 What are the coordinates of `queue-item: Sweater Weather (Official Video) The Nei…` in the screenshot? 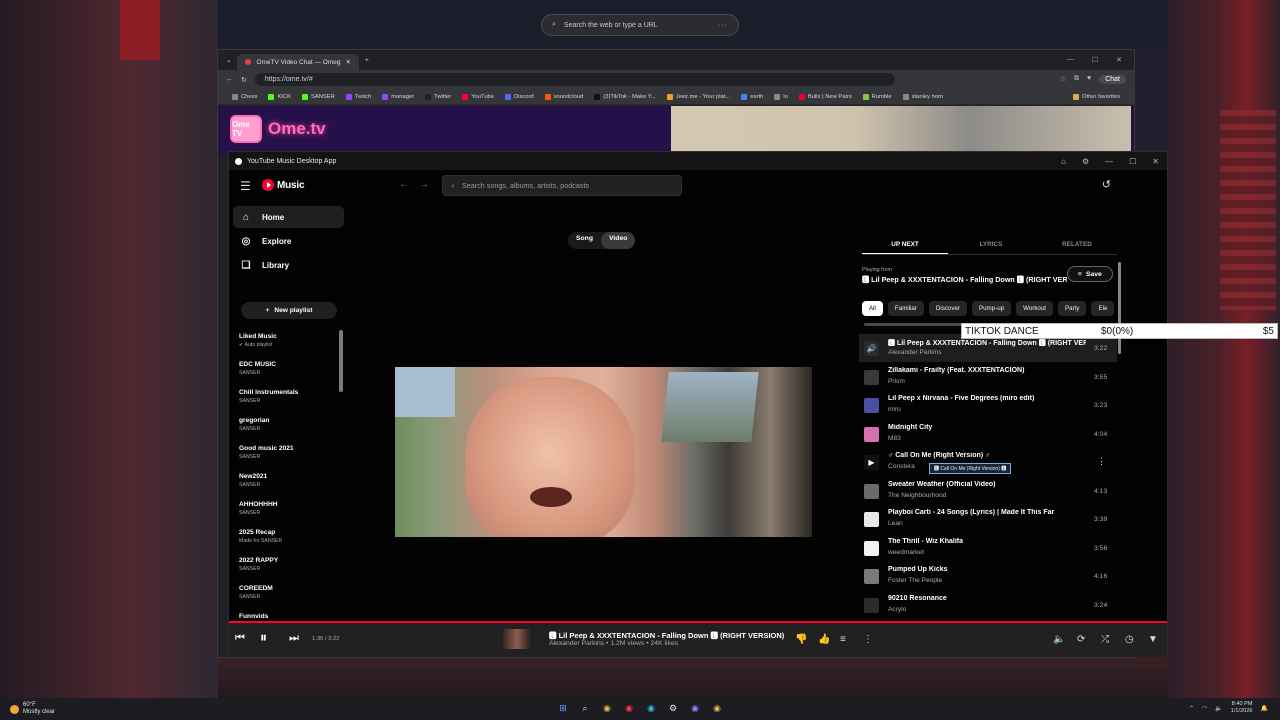 It's located at (988, 491).